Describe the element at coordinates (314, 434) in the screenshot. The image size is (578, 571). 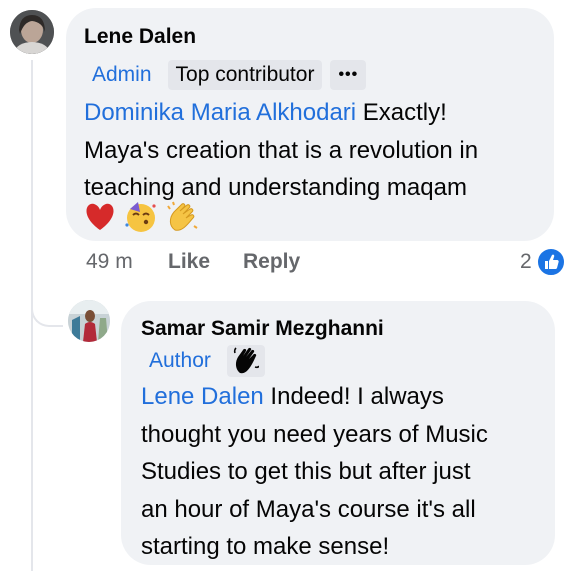
I see `reply-text-line: thought you need years of Music` at that location.